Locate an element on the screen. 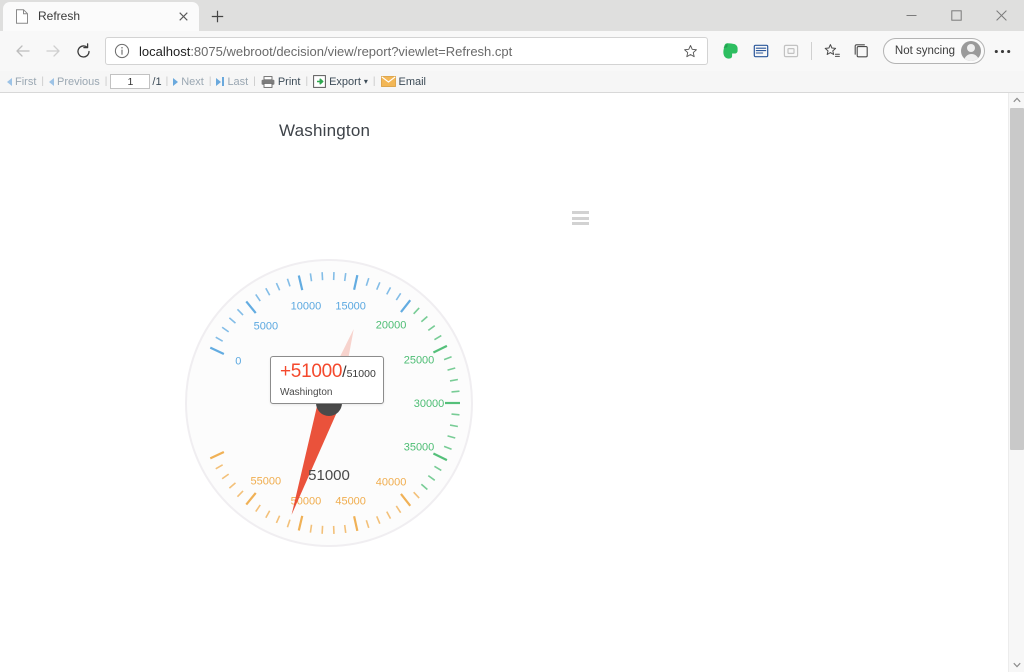  reload-icon is located at coordinates (83, 51).